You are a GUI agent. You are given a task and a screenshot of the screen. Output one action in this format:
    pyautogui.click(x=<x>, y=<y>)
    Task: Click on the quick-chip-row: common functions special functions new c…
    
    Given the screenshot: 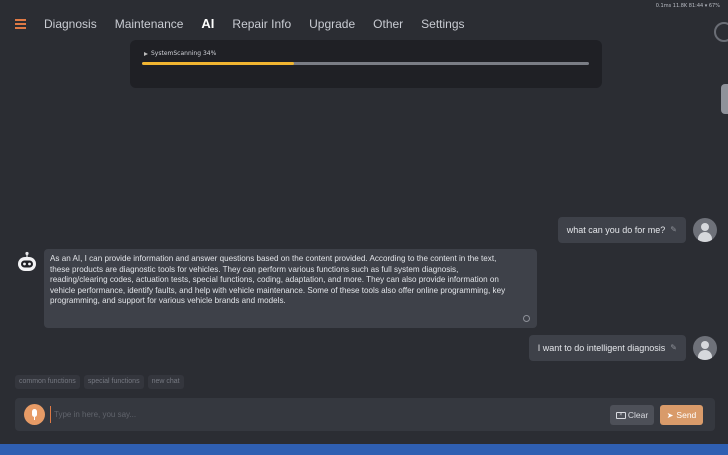 What is the action you would take?
    pyautogui.click(x=99, y=382)
    